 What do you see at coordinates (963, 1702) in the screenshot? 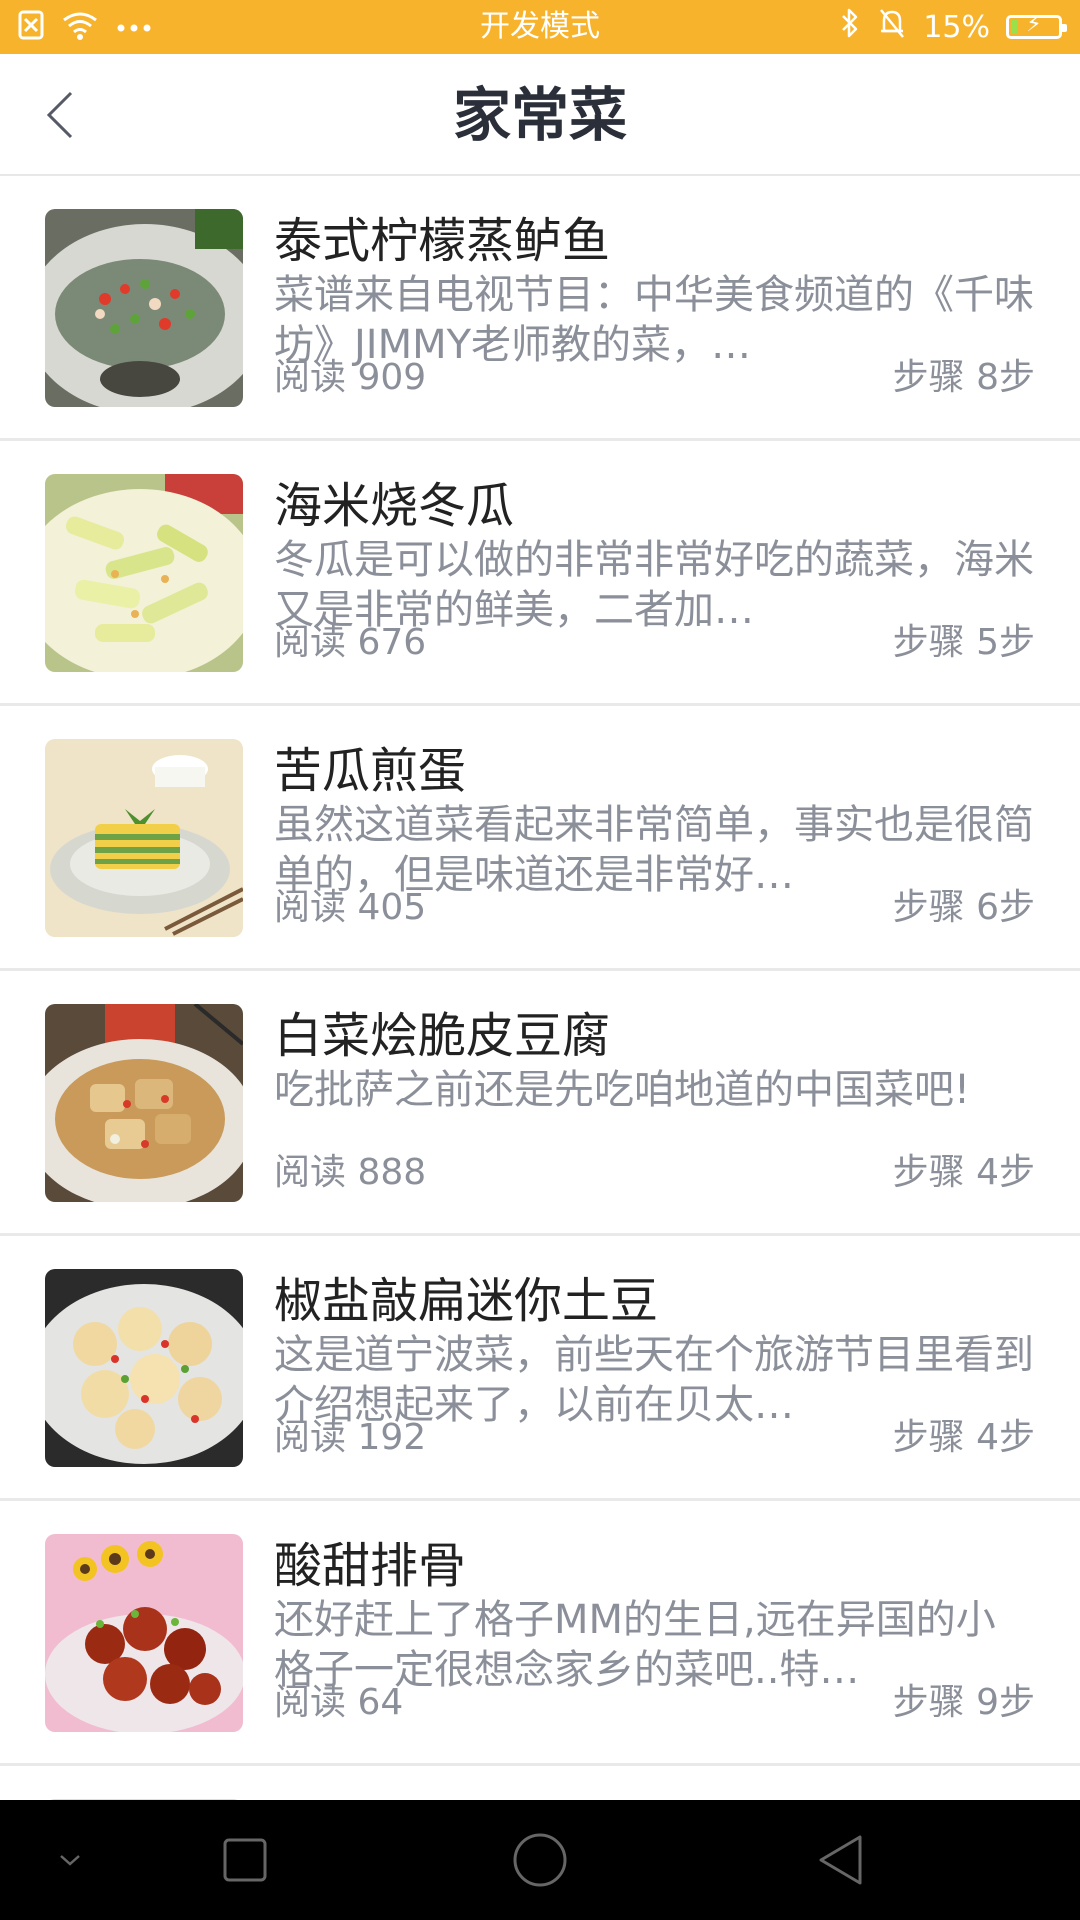
I see `recipe-step-count: 步骤 9步` at bounding box center [963, 1702].